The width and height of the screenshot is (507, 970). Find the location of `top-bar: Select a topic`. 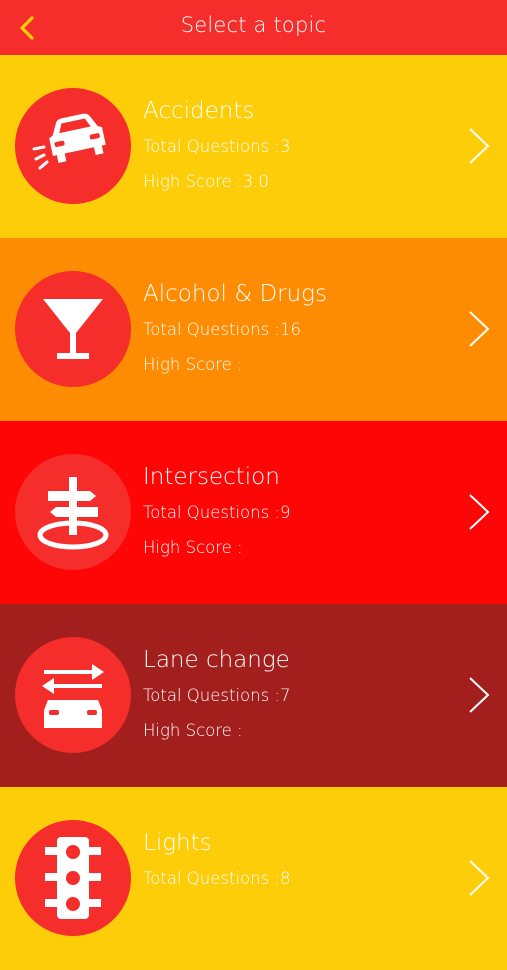

top-bar: Select a topic is located at coordinates (253, 27).